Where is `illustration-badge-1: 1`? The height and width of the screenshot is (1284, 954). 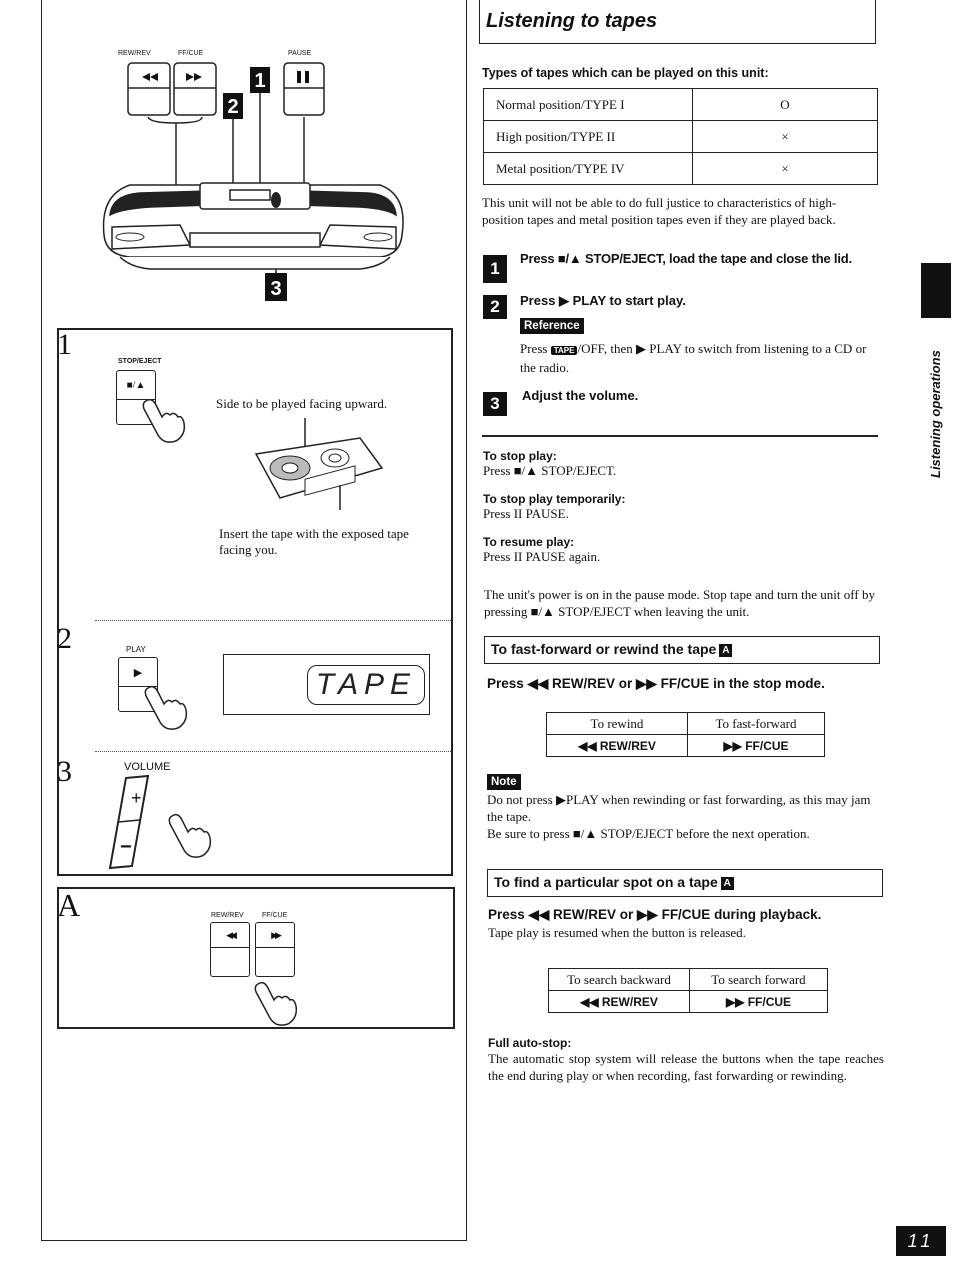
illustration-badge-1: 1 is located at coordinates (64, 344).